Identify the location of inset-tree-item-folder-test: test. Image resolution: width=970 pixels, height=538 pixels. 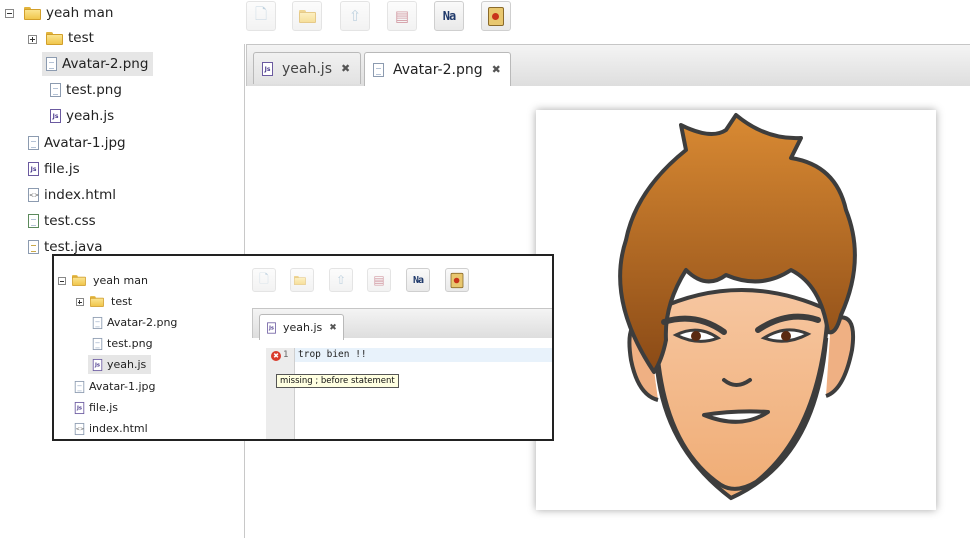
(111, 301).